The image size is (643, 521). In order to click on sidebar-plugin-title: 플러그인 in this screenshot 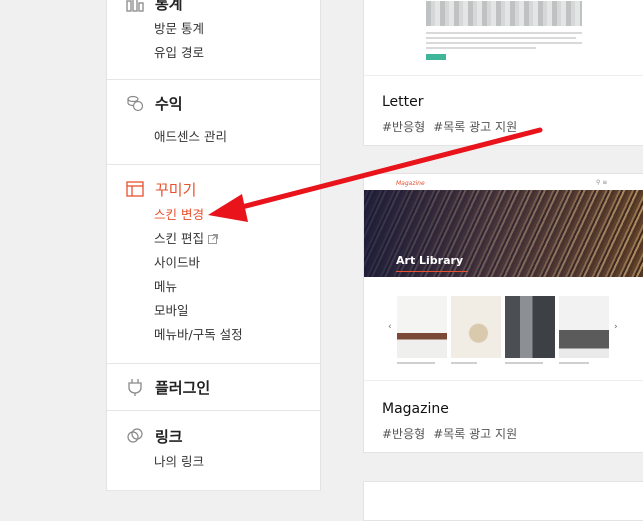, I will do `click(183, 387)`.